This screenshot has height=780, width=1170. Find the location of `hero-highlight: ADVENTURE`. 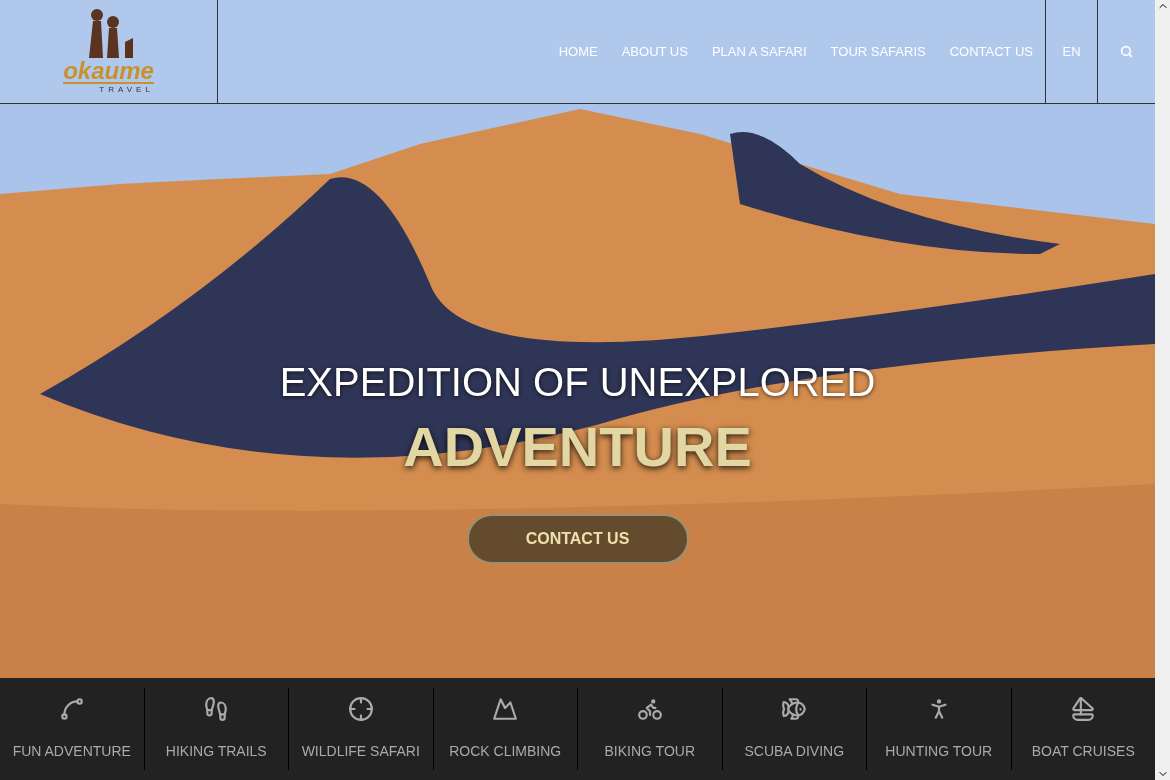

hero-highlight: ADVENTURE is located at coordinates (577, 447).